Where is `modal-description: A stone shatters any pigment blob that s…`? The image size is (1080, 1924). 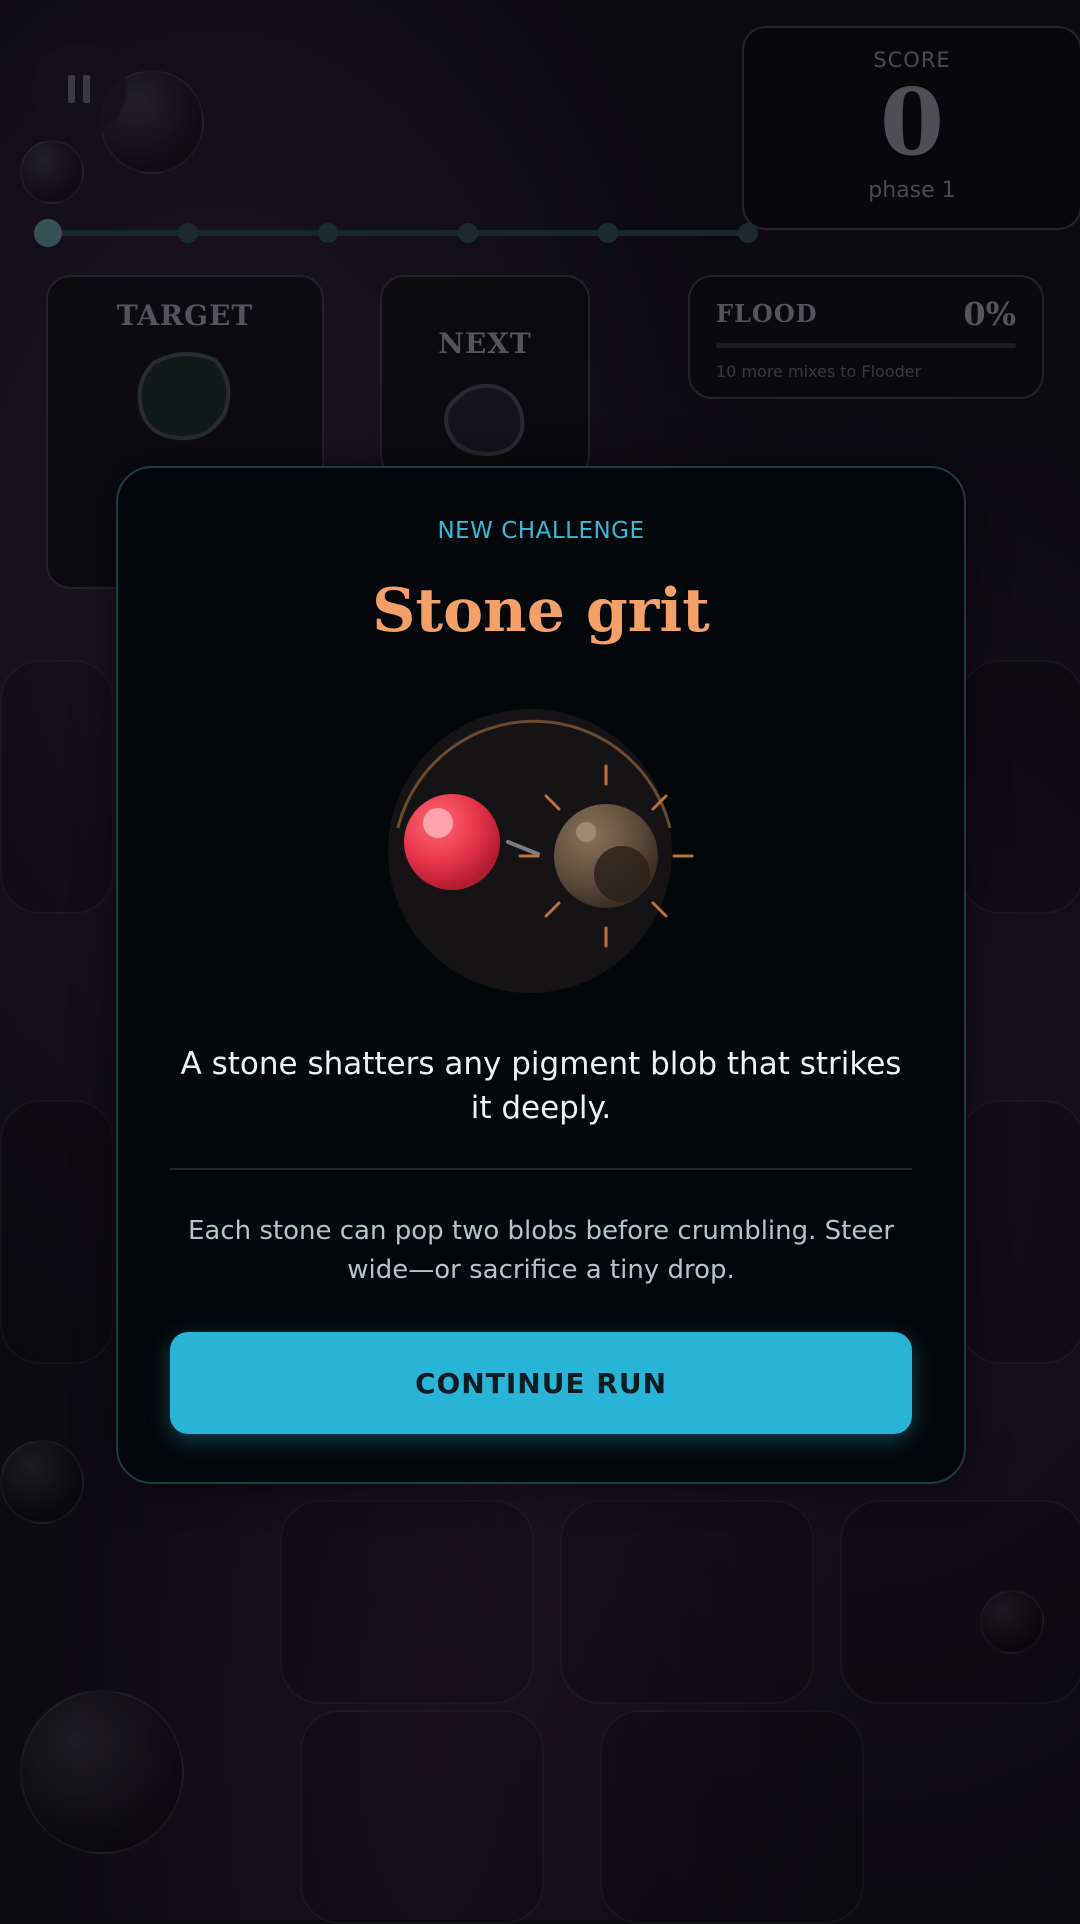 modal-description: A stone shatters any pigment blob that s… is located at coordinates (541, 1086).